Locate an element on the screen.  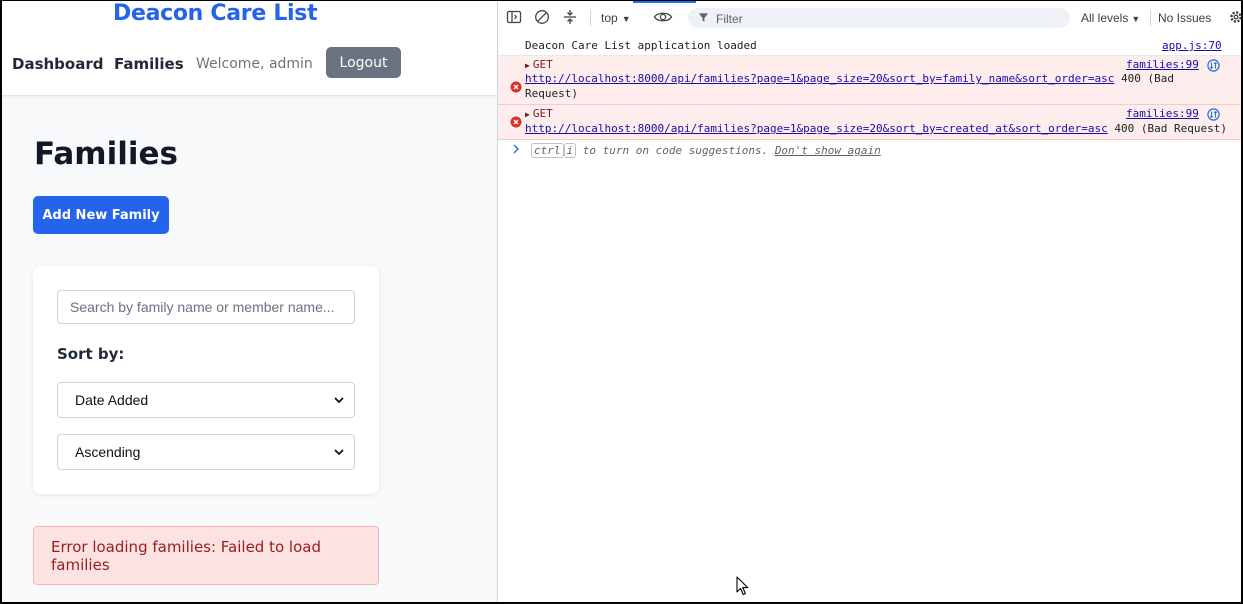
brand-title: Deacon Care List is located at coordinates (215, 13).